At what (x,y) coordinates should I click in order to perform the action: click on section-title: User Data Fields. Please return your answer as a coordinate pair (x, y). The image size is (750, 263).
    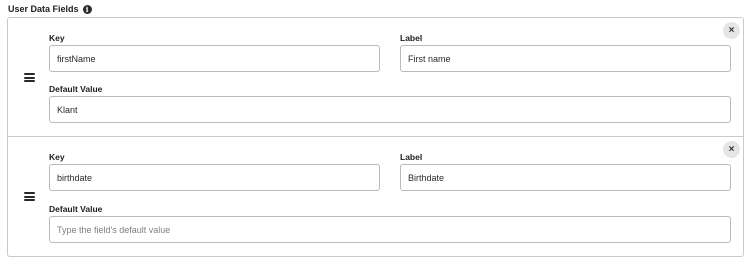
    Looking at the image, I should click on (43, 9).